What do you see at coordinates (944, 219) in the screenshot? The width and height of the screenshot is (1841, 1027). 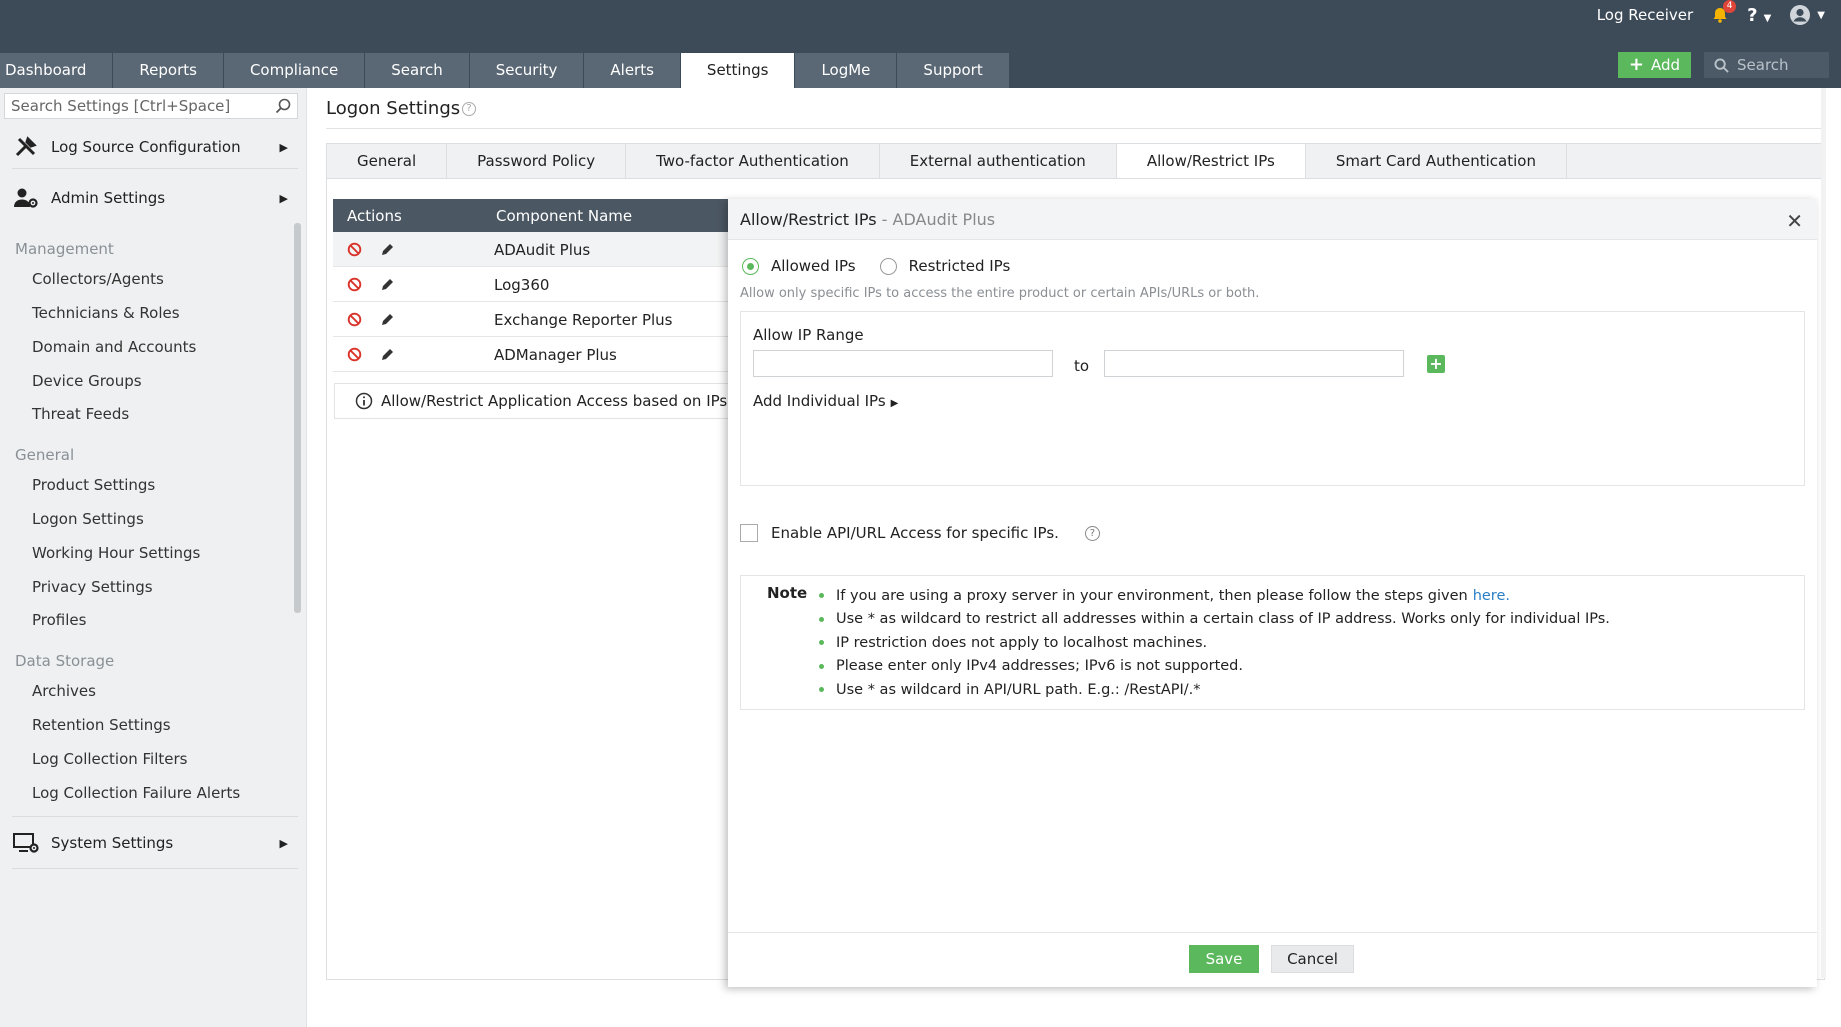 I see `dialog-subtitle: ADAudit Plus` at bounding box center [944, 219].